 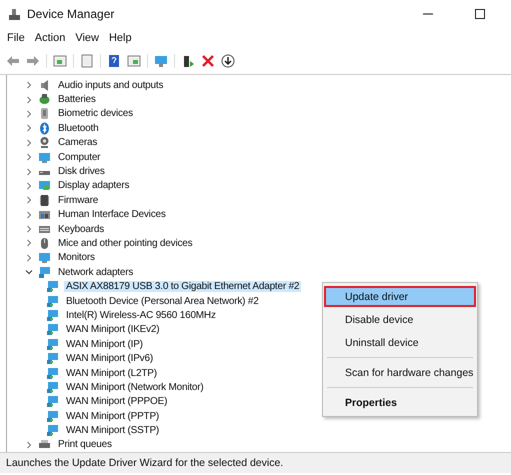 What do you see at coordinates (33, 61) in the screenshot?
I see `forward-icon` at bounding box center [33, 61].